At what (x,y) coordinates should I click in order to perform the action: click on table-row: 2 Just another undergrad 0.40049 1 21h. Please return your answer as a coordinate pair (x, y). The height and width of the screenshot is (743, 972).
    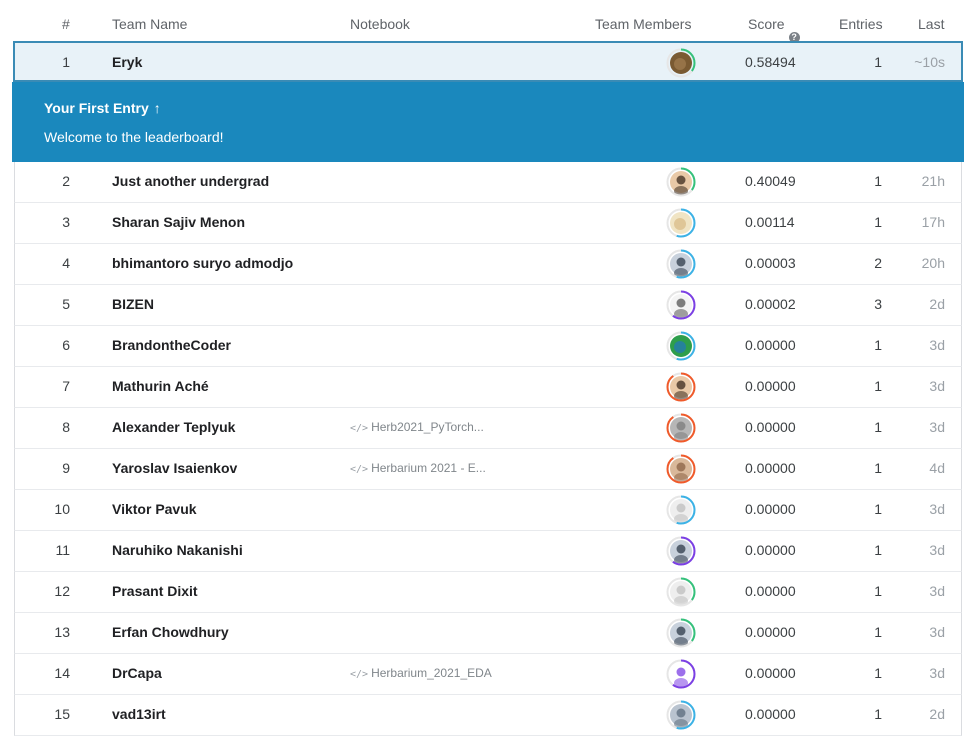
    Looking at the image, I should click on (488, 182).